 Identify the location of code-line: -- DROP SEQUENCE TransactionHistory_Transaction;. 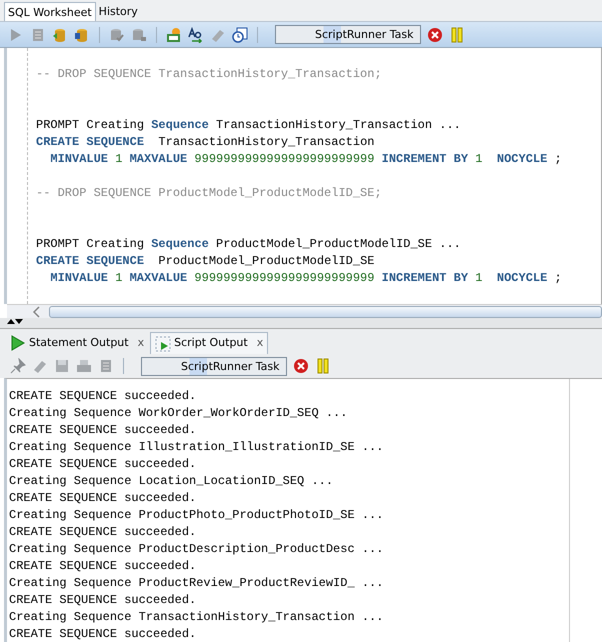
(209, 74).